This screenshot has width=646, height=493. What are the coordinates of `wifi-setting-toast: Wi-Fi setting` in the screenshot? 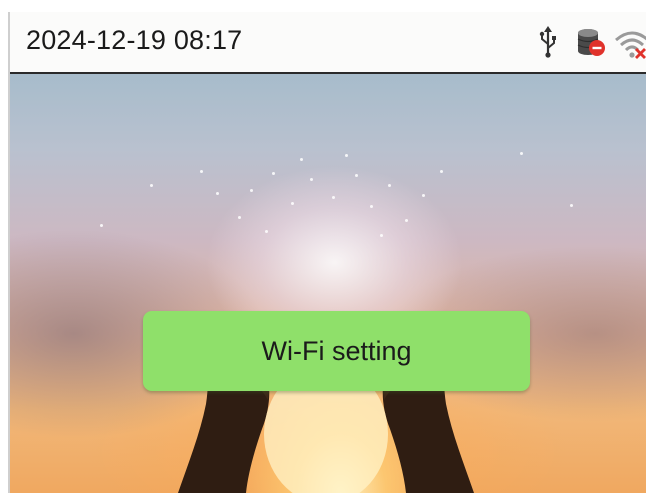 It's located at (336, 351).